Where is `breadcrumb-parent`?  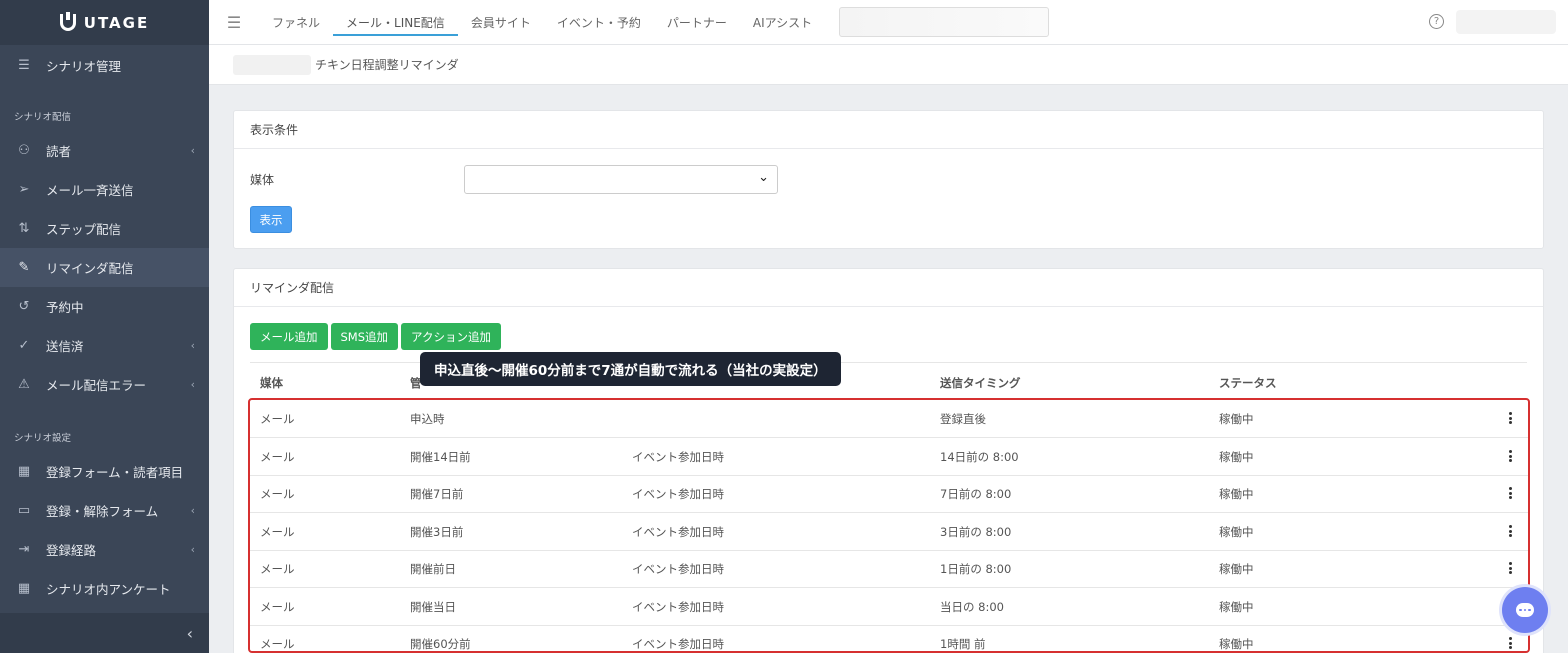
breadcrumb-parent is located at coordinates (272, 64).